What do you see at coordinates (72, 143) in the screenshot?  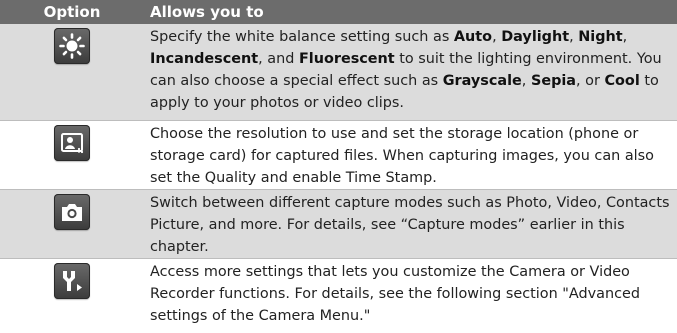 I see `resolution-image-icon` at bounding box center [72, 143].